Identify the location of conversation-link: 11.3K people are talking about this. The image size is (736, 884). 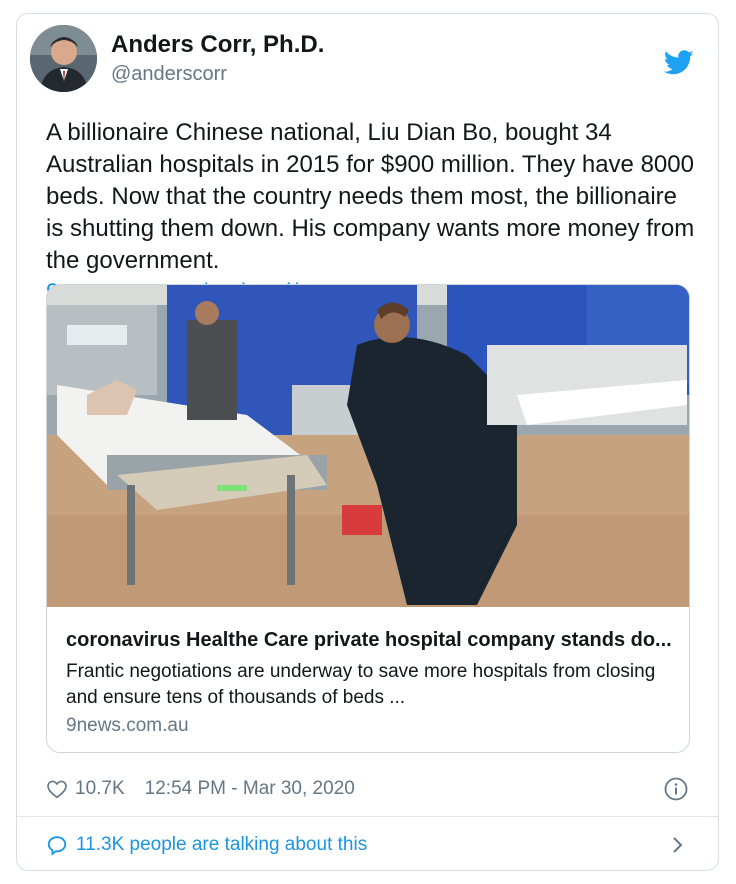
(206, 845).